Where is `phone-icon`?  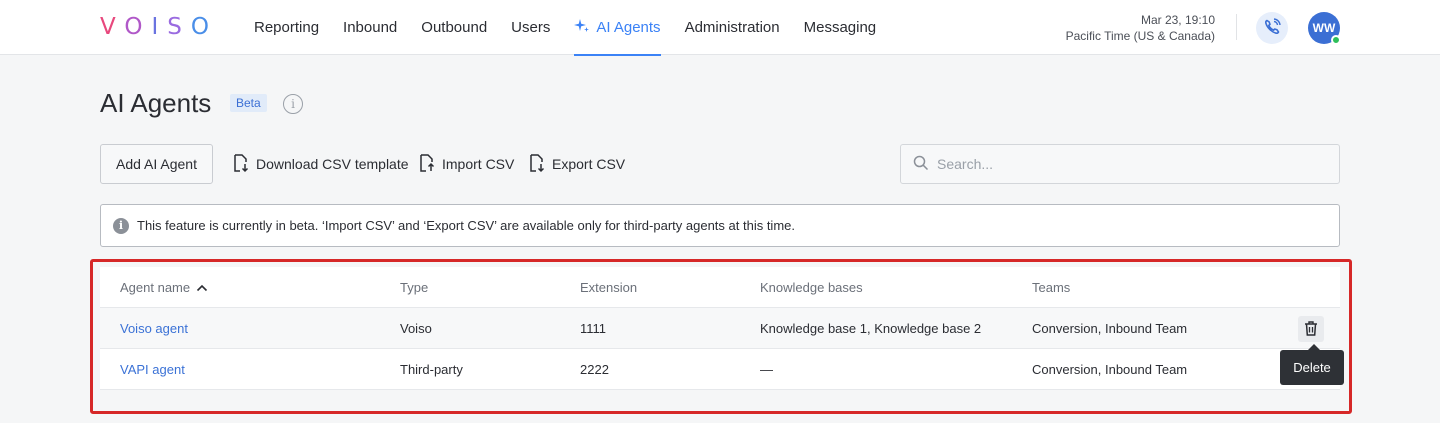 phone-icon is located at coordinates (1272, 28).